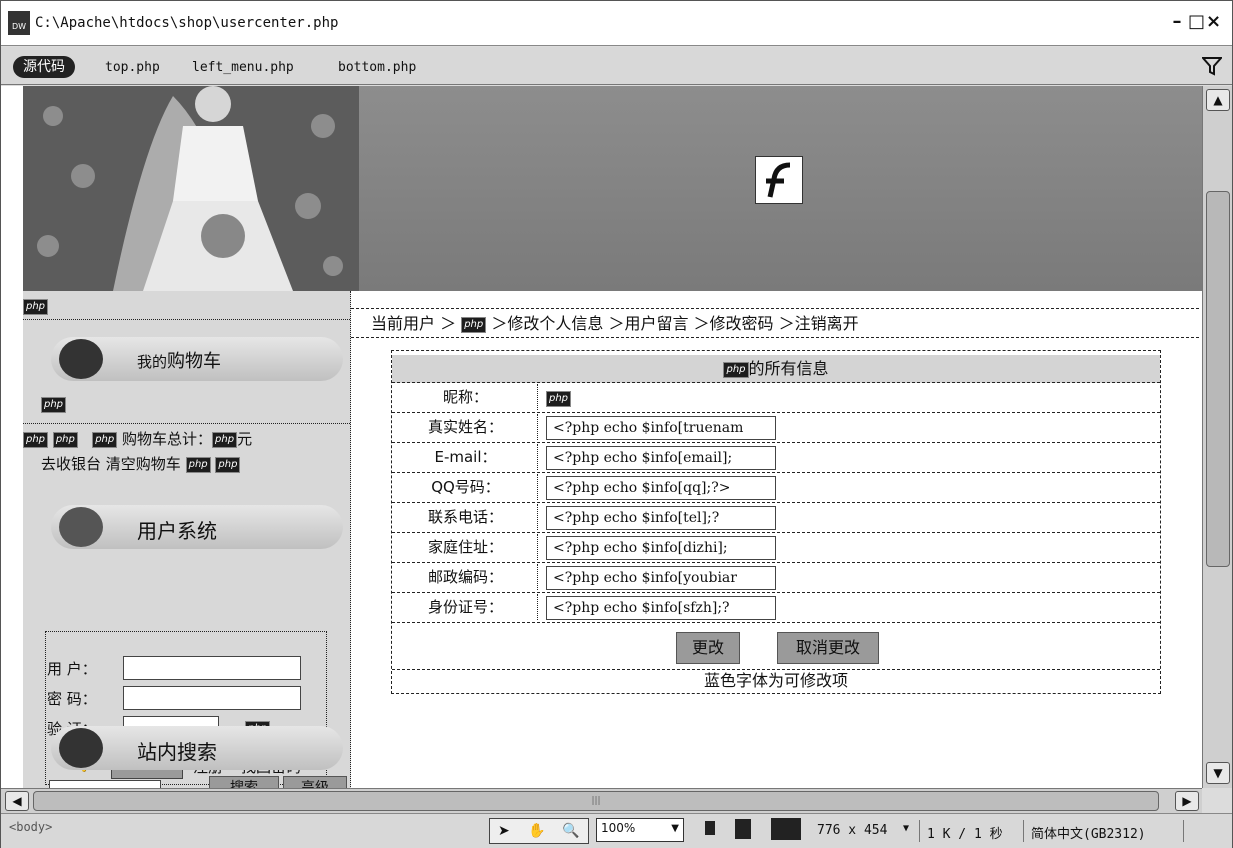  I want to click on window-title: C:\Apache\htdocs\shop\usercenter.php, so click(187, 23).